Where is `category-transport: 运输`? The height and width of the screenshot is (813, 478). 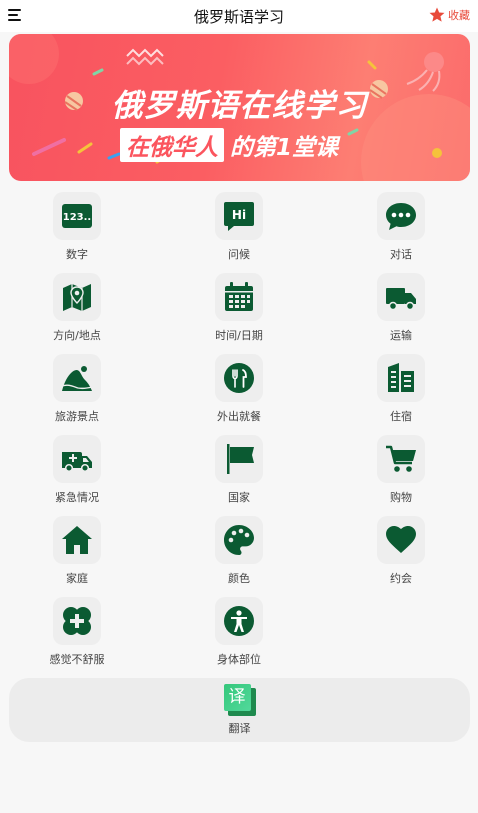
category-transport: 运输 is located at coordinates (401, 310).